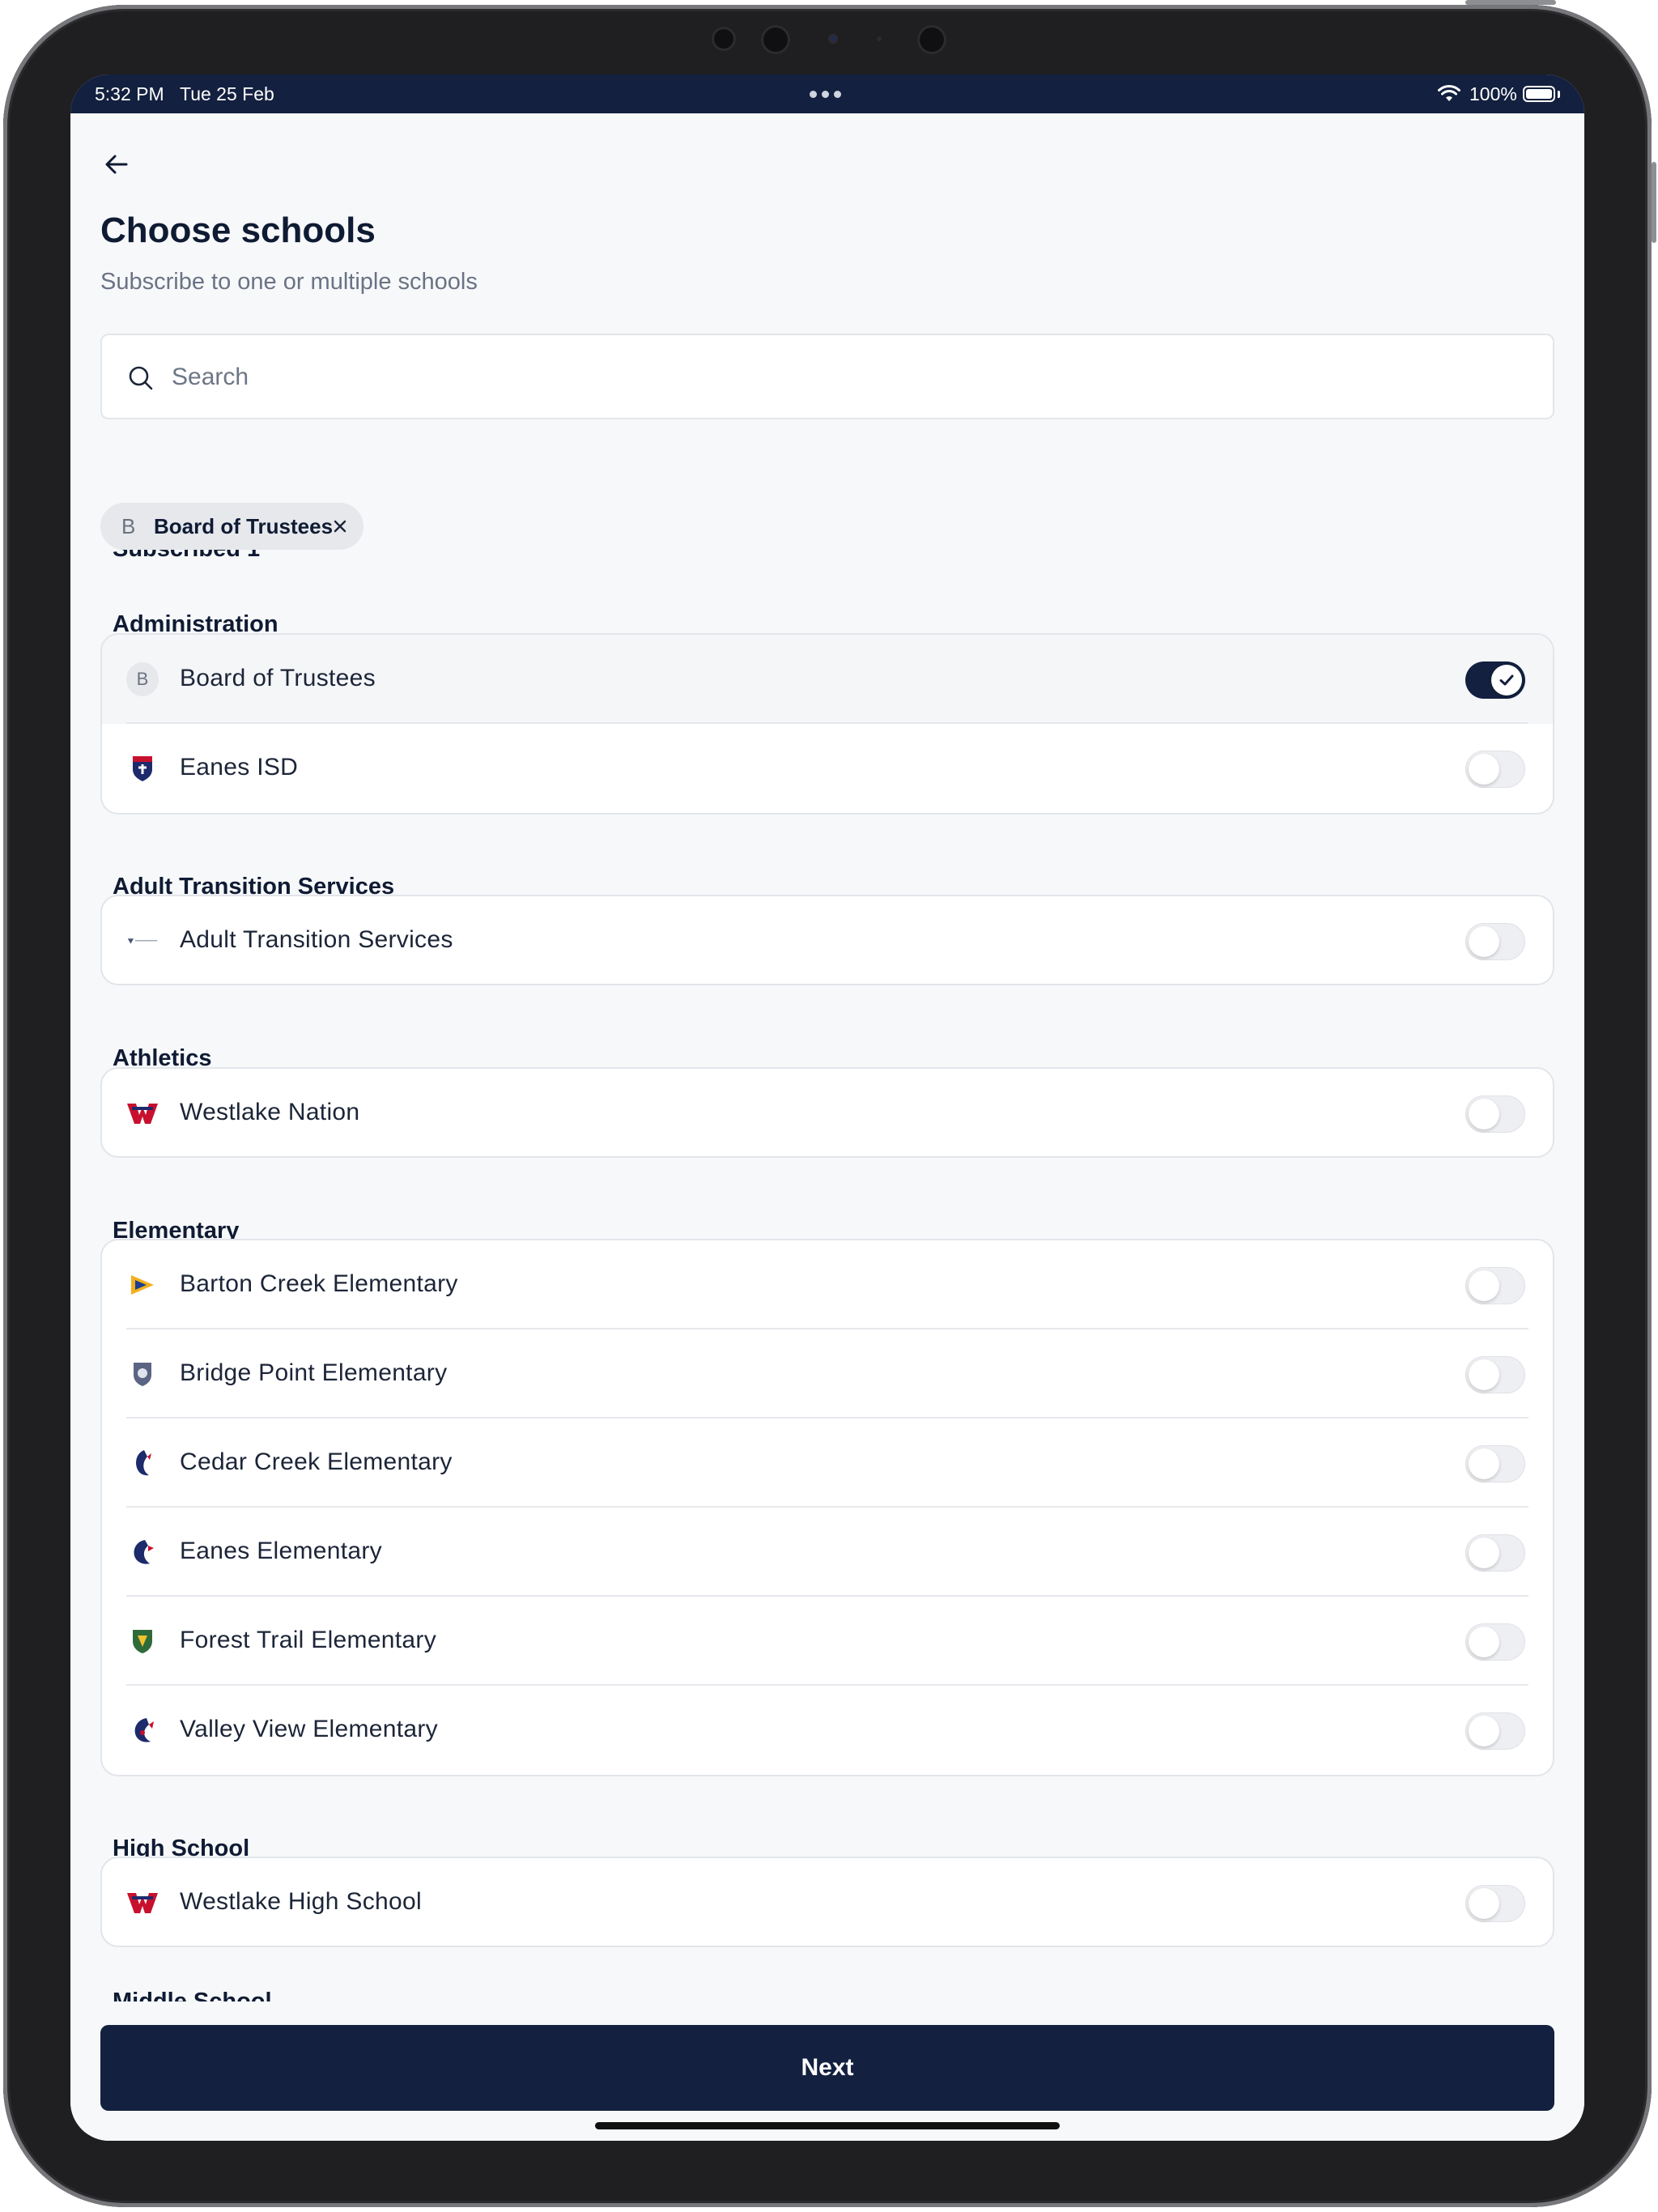  I want to click on section-card-adult-transition: Adult Transition Services, so click(827, 940).